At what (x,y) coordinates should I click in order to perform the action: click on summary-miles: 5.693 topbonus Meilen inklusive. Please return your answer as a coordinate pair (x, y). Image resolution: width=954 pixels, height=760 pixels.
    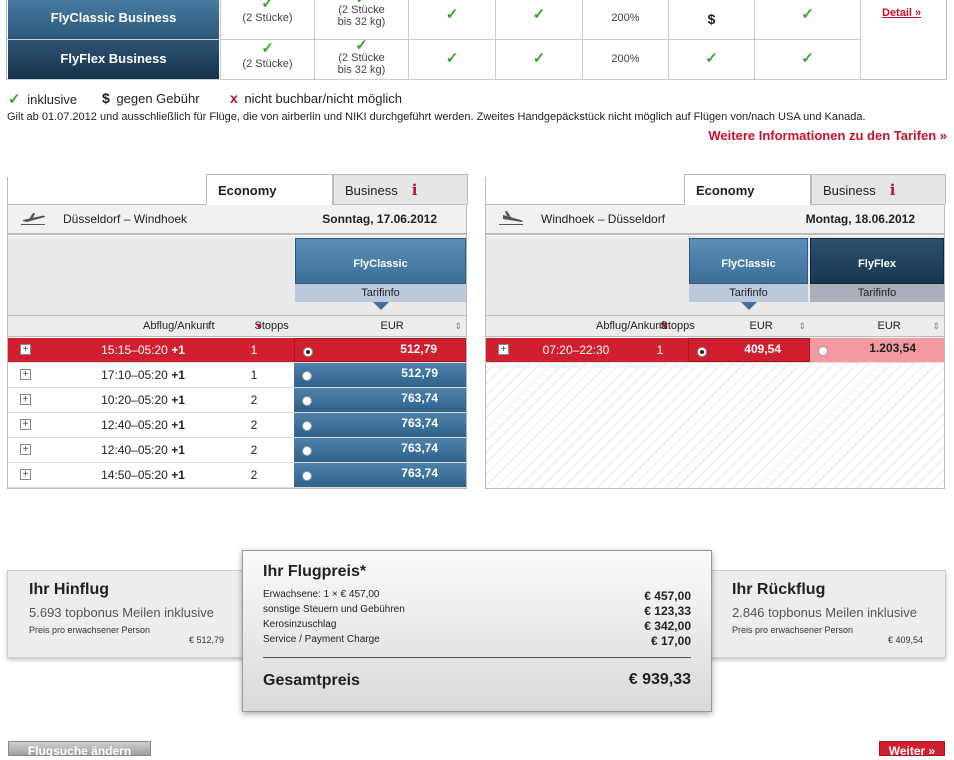
    Looking at the image, I should click on (122, 612).